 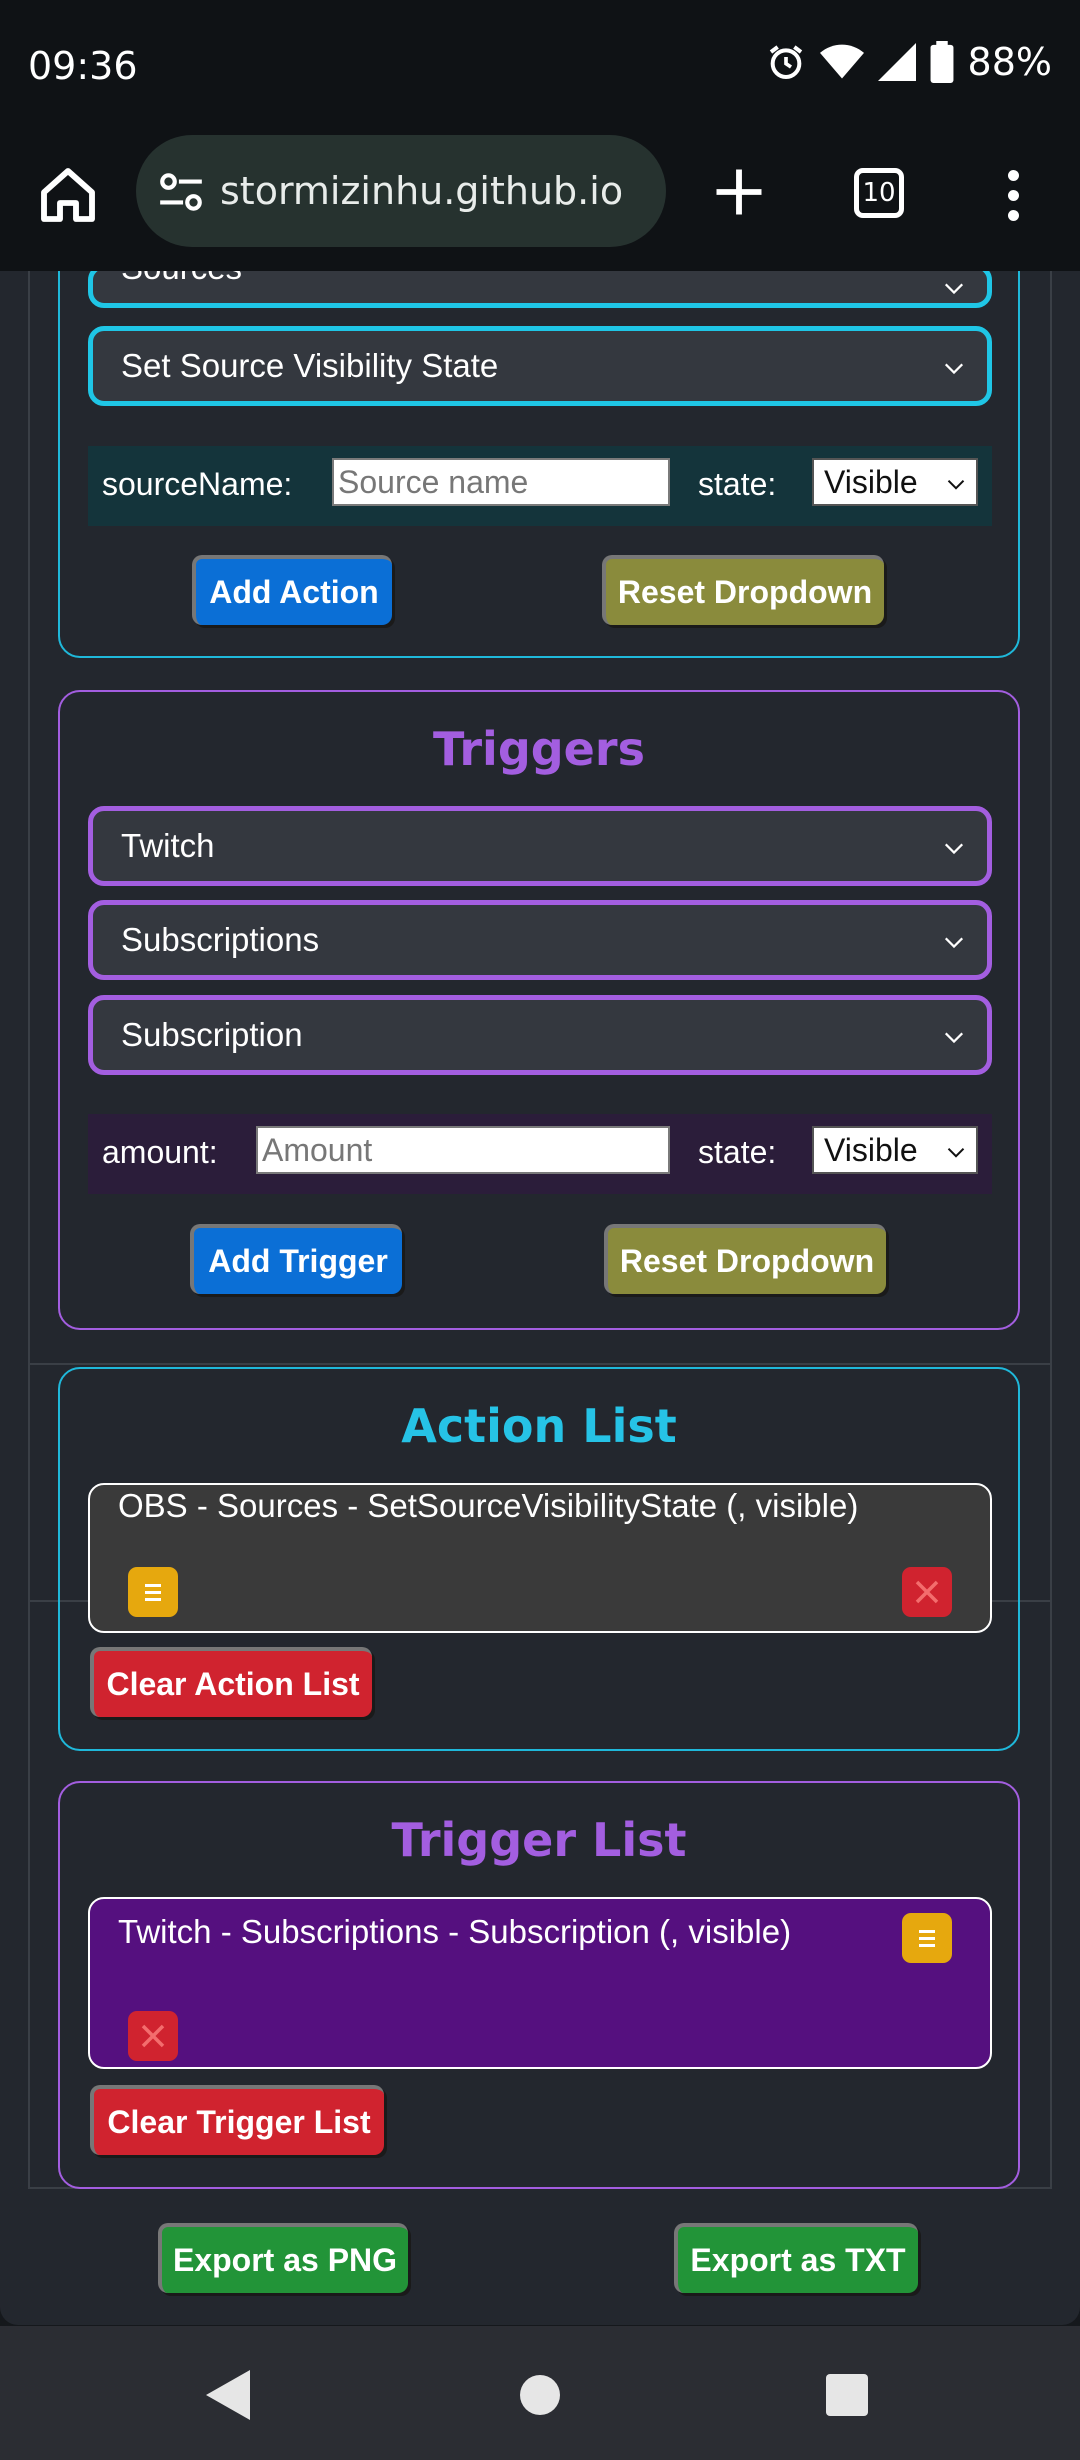 What do you see at coordinates (540, 67) in the screenshot?
I see `status-bar: 09:36 88%` at bounding box center [540, 67].